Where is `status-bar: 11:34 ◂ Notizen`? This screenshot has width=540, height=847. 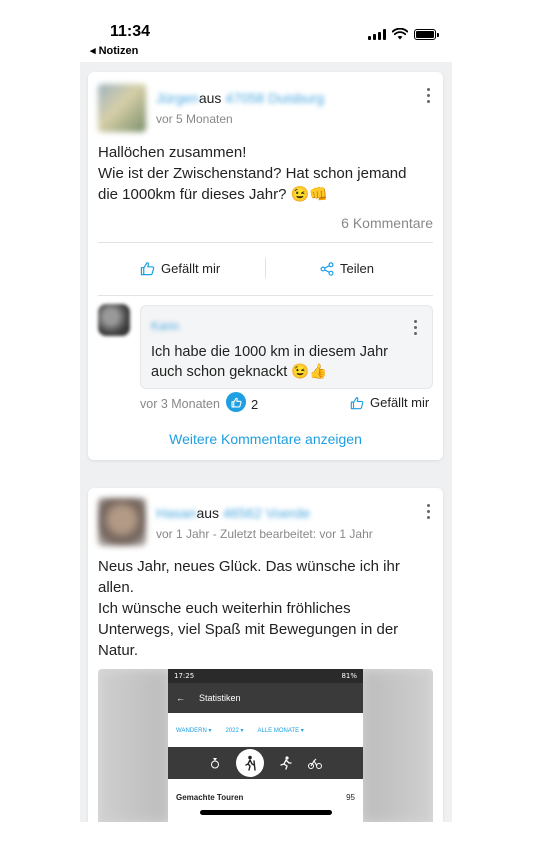 status-bar: 11:34 ◂ Notizen is located at coordinates (270, 30).